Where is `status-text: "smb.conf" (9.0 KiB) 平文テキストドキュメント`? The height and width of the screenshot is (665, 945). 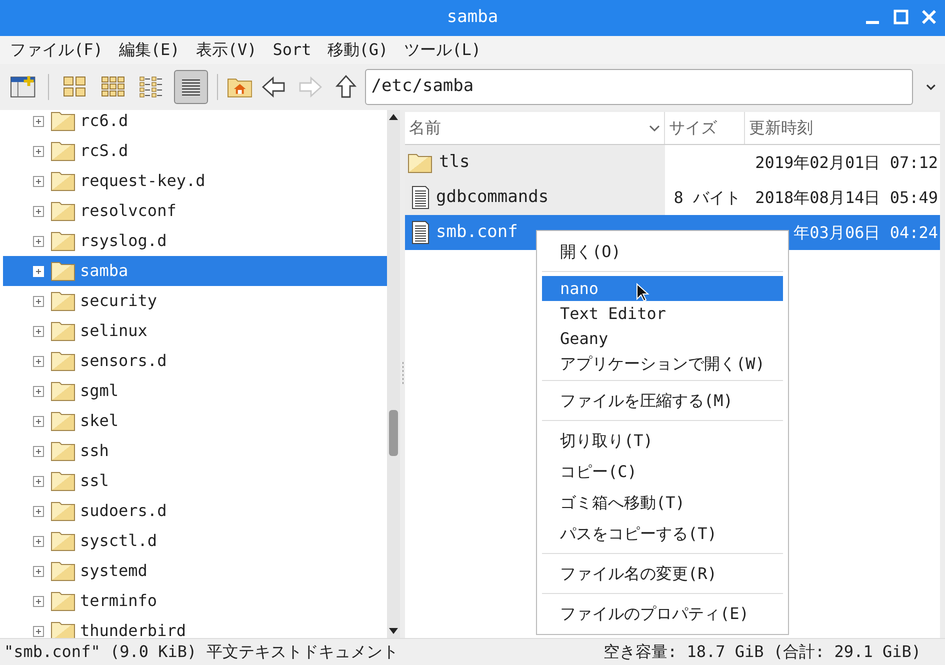 status-text: "smb.conf" (9.0 KiB) 平文テキストドキュメント is located at coordinates (201, 652).